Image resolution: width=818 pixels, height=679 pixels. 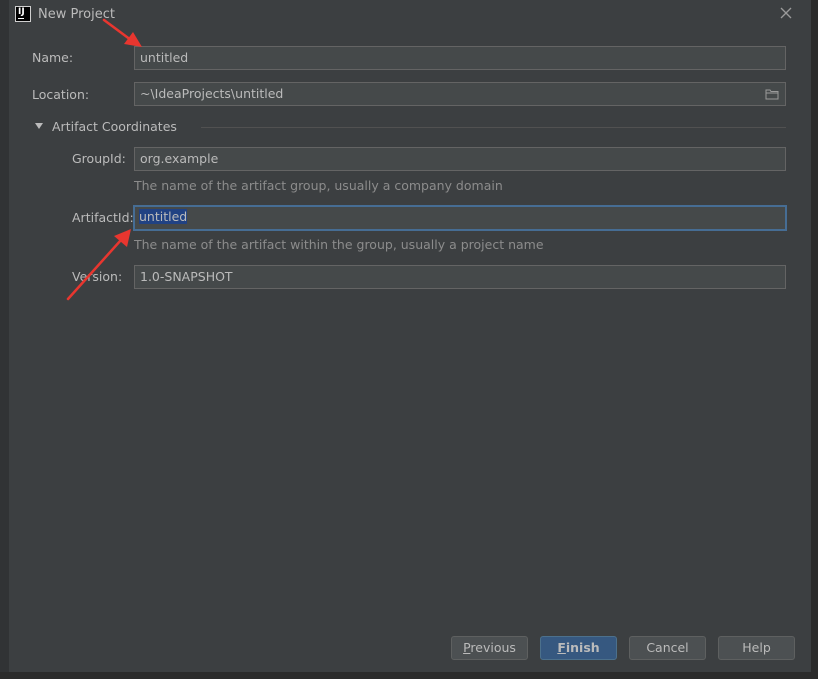 I want to click on groupid-input-value: org.example, so click(x=179, y=158).